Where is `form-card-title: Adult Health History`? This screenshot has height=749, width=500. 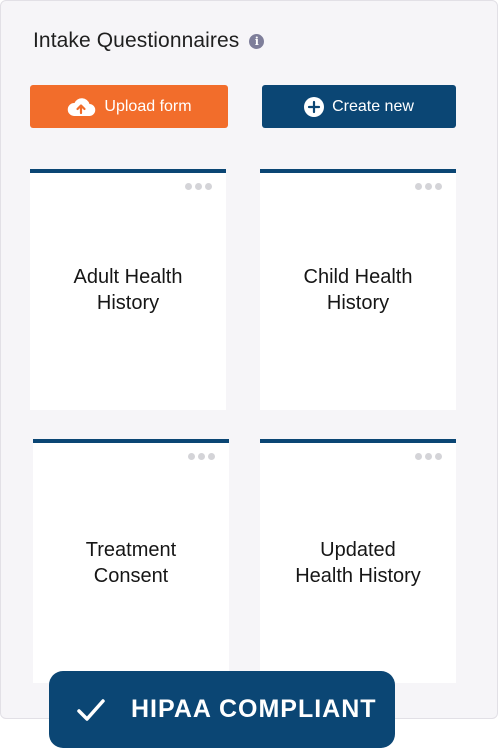
form-card-title: Adult Health History is located at coordinates (128, 291).